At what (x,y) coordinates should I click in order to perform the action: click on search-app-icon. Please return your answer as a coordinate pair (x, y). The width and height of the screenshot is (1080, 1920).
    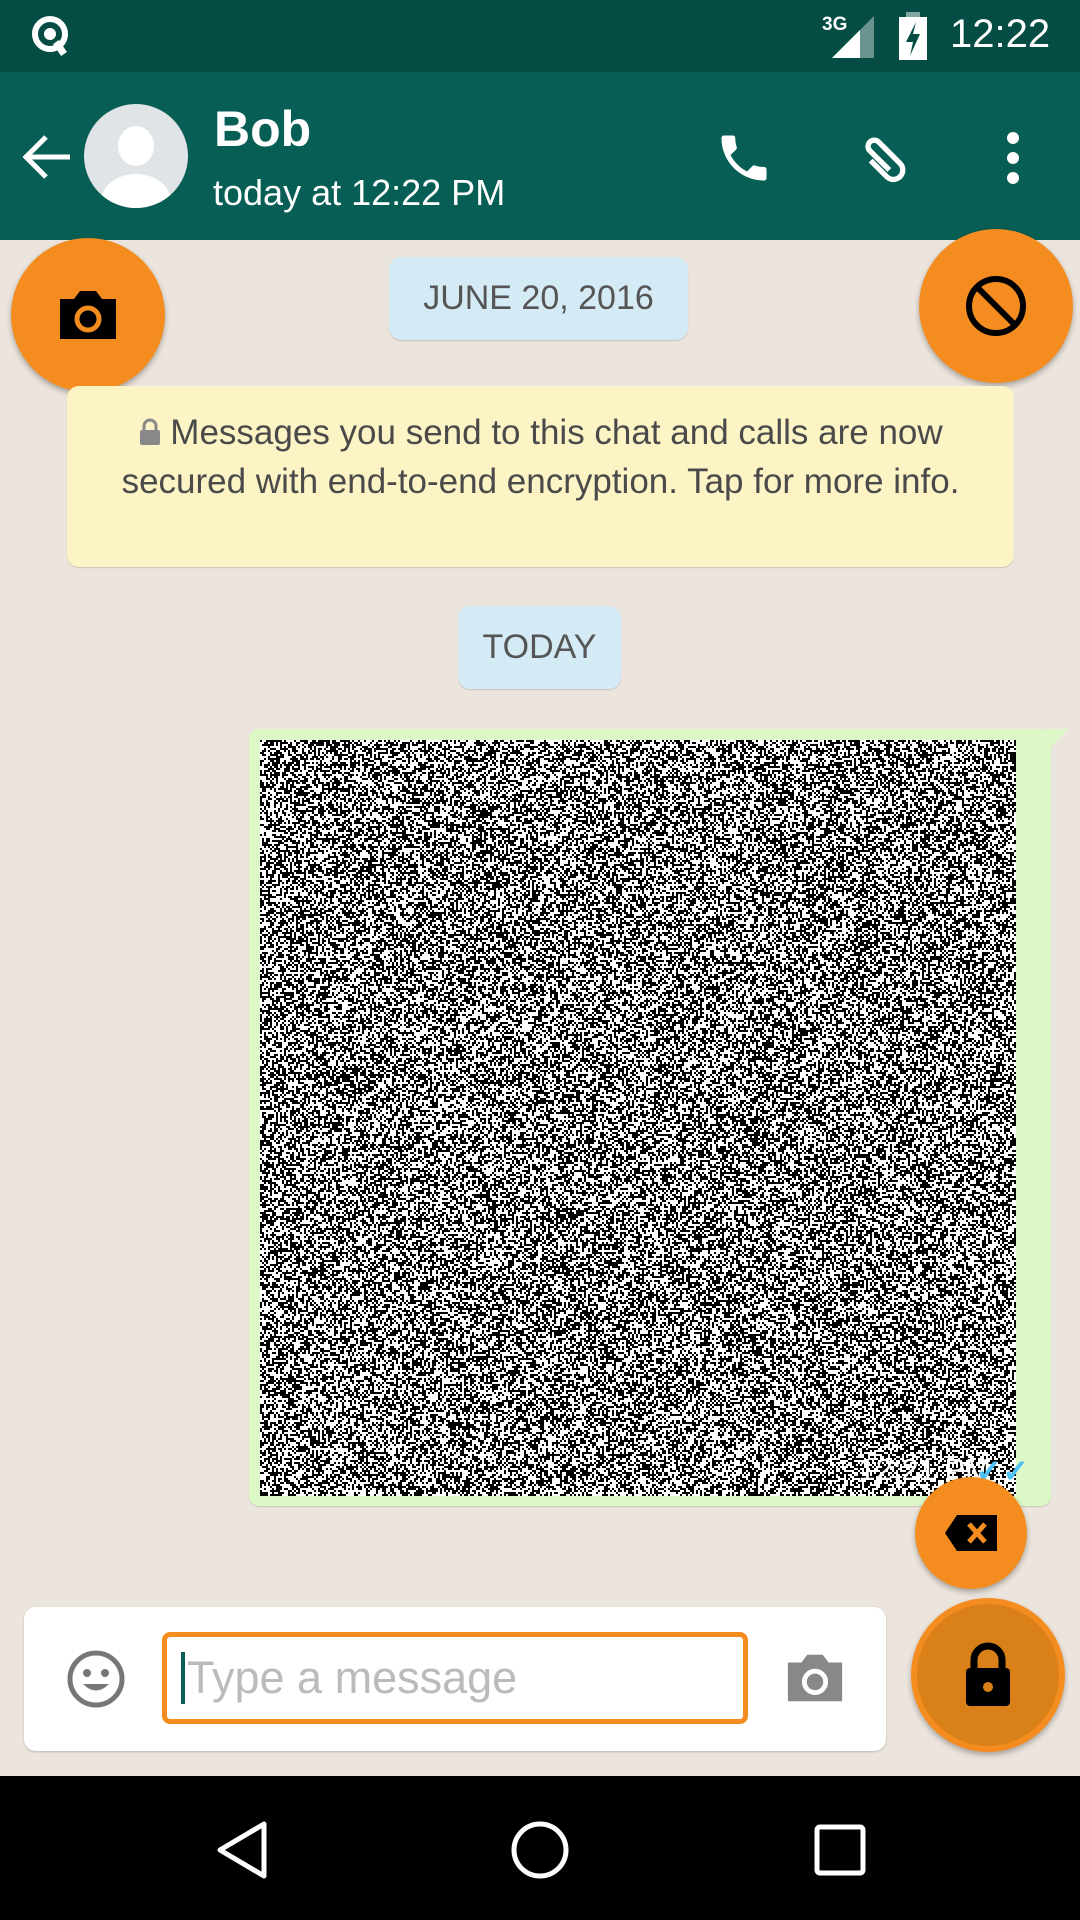
    Looking at the image, I should click on (53, 37).